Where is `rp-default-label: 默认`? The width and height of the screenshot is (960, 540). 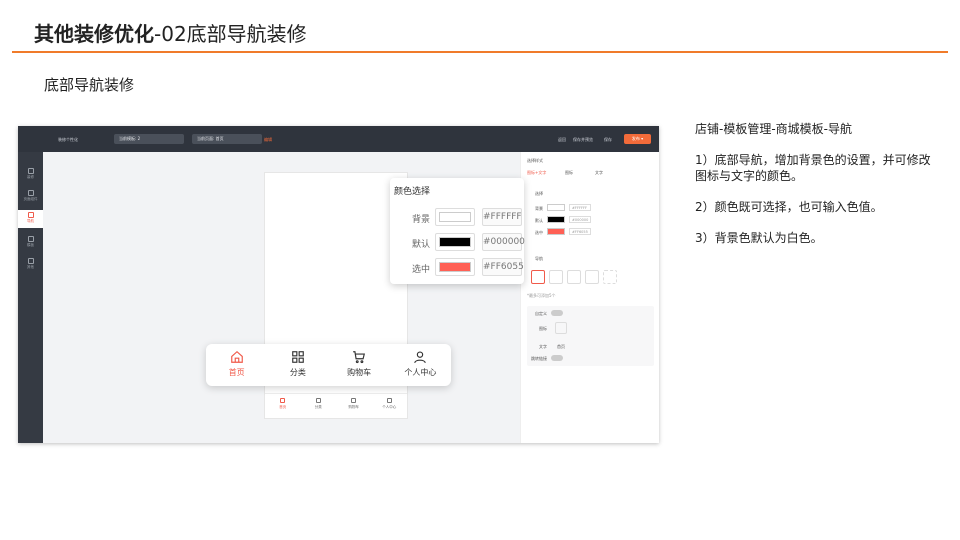 rp-default-label: 默认 is located at coordinates (539, 220).